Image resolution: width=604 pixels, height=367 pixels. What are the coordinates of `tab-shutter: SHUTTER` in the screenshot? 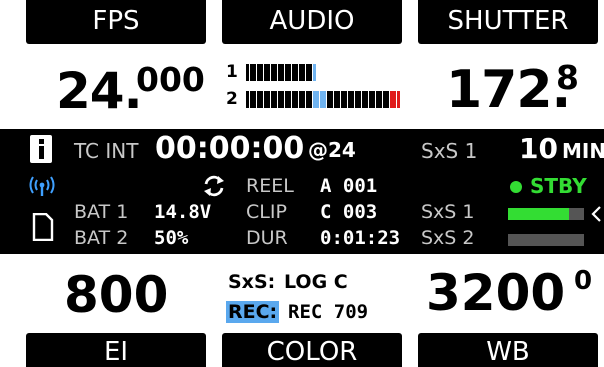 It's located at (508, 22).